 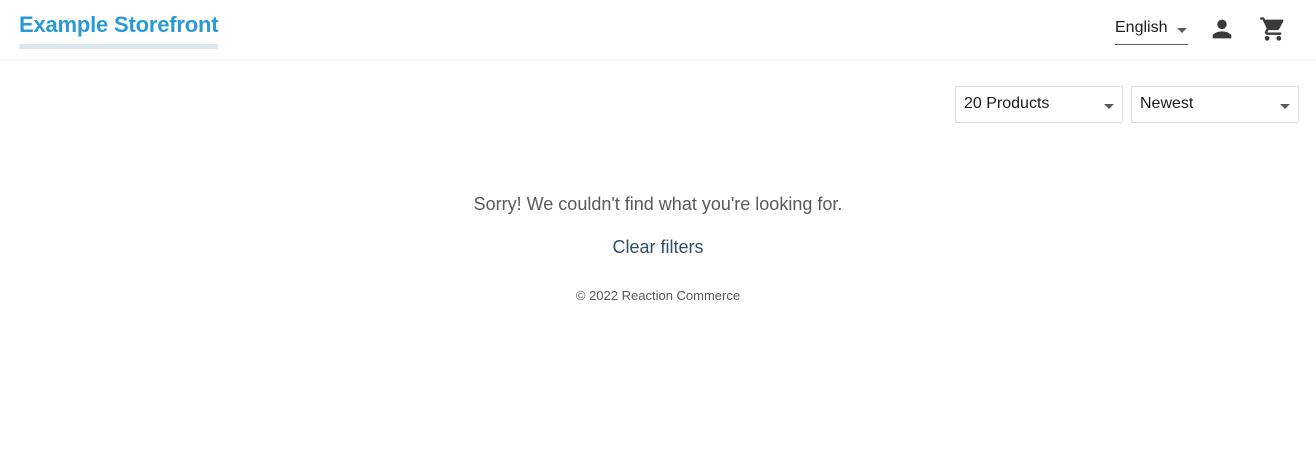 I want to click on store-logo: Example Storefront, so click(x=119, y=29).